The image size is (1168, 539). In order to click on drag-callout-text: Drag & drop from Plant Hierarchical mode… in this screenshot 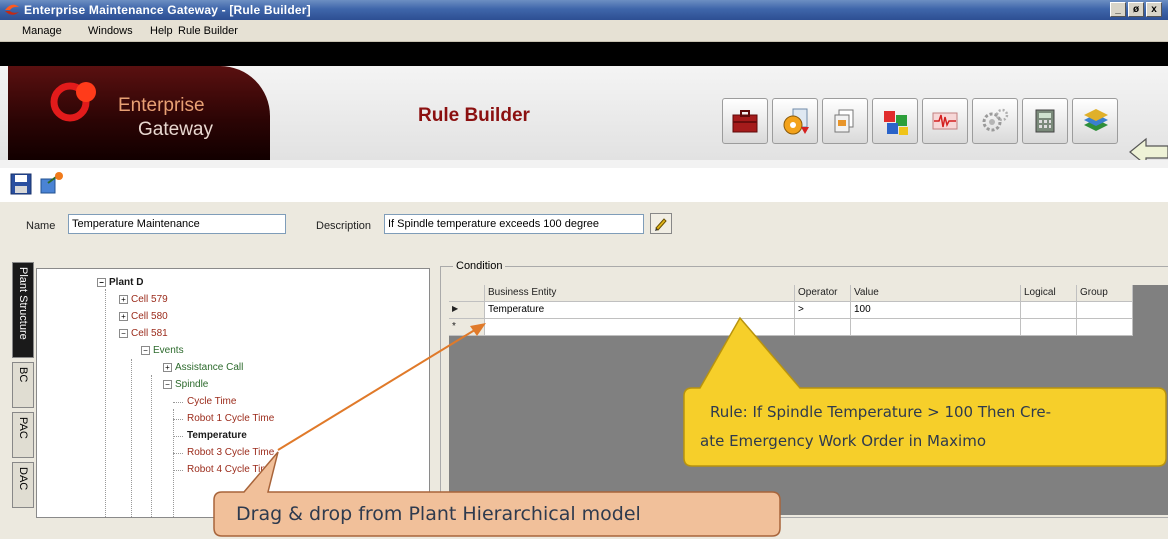, I will do `click(438, 514)`.